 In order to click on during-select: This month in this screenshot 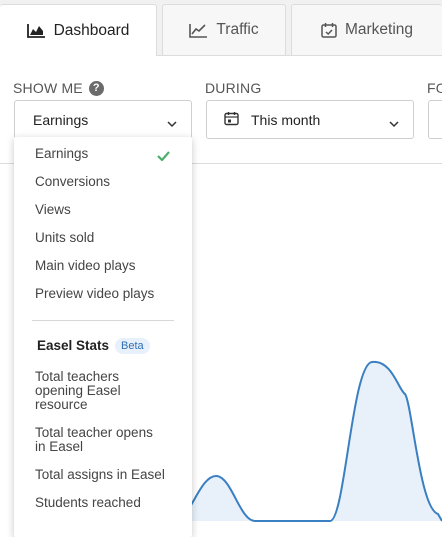, I will do `click(310, 119)`.